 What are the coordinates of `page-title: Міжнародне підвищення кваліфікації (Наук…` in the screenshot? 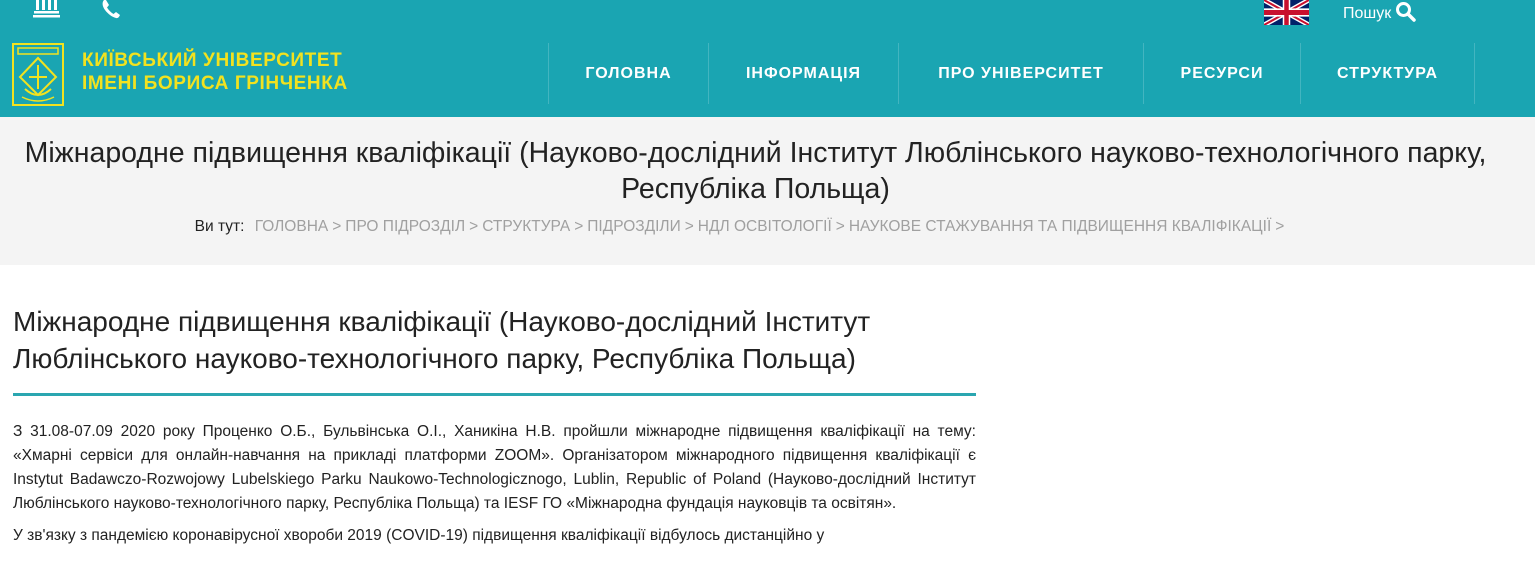 It's located at (755, 171).